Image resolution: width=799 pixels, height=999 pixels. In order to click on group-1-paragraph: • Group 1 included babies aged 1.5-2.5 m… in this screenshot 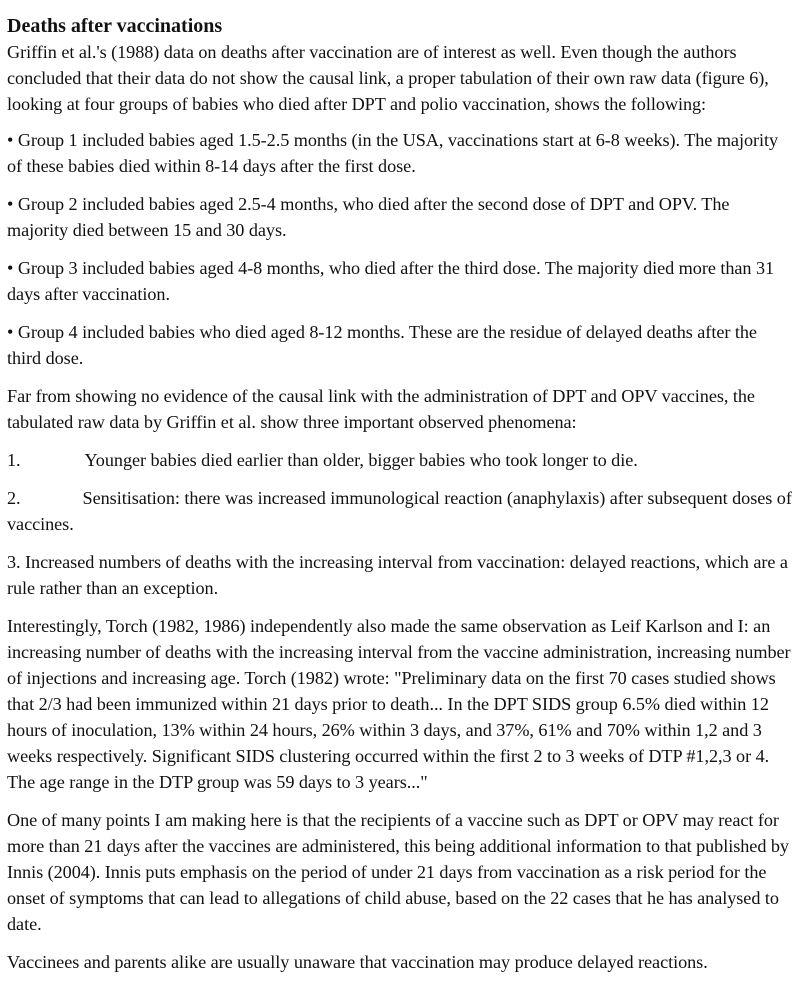, I will do `click(393, 153)`.